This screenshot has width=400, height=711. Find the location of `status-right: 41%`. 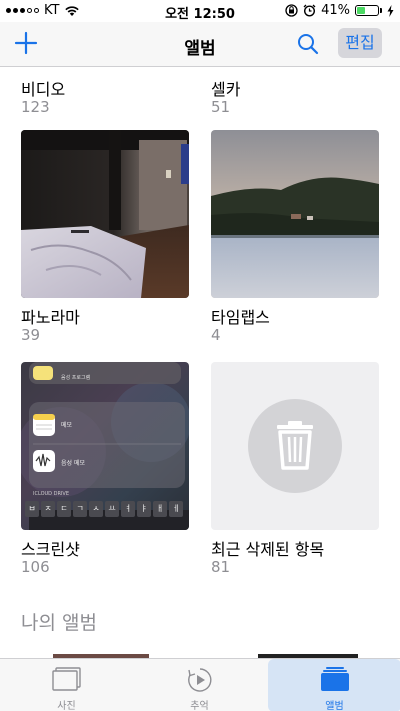

status-right: 41% is located at coordinates (339, 10).